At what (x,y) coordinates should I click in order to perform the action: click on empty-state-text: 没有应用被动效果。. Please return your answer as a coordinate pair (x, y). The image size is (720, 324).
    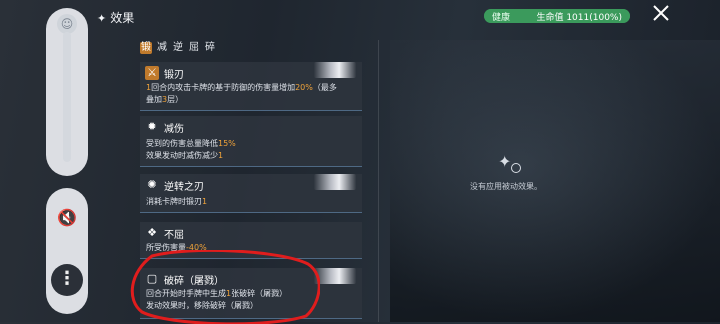
    Looking at the image, I should click on (506, 186).